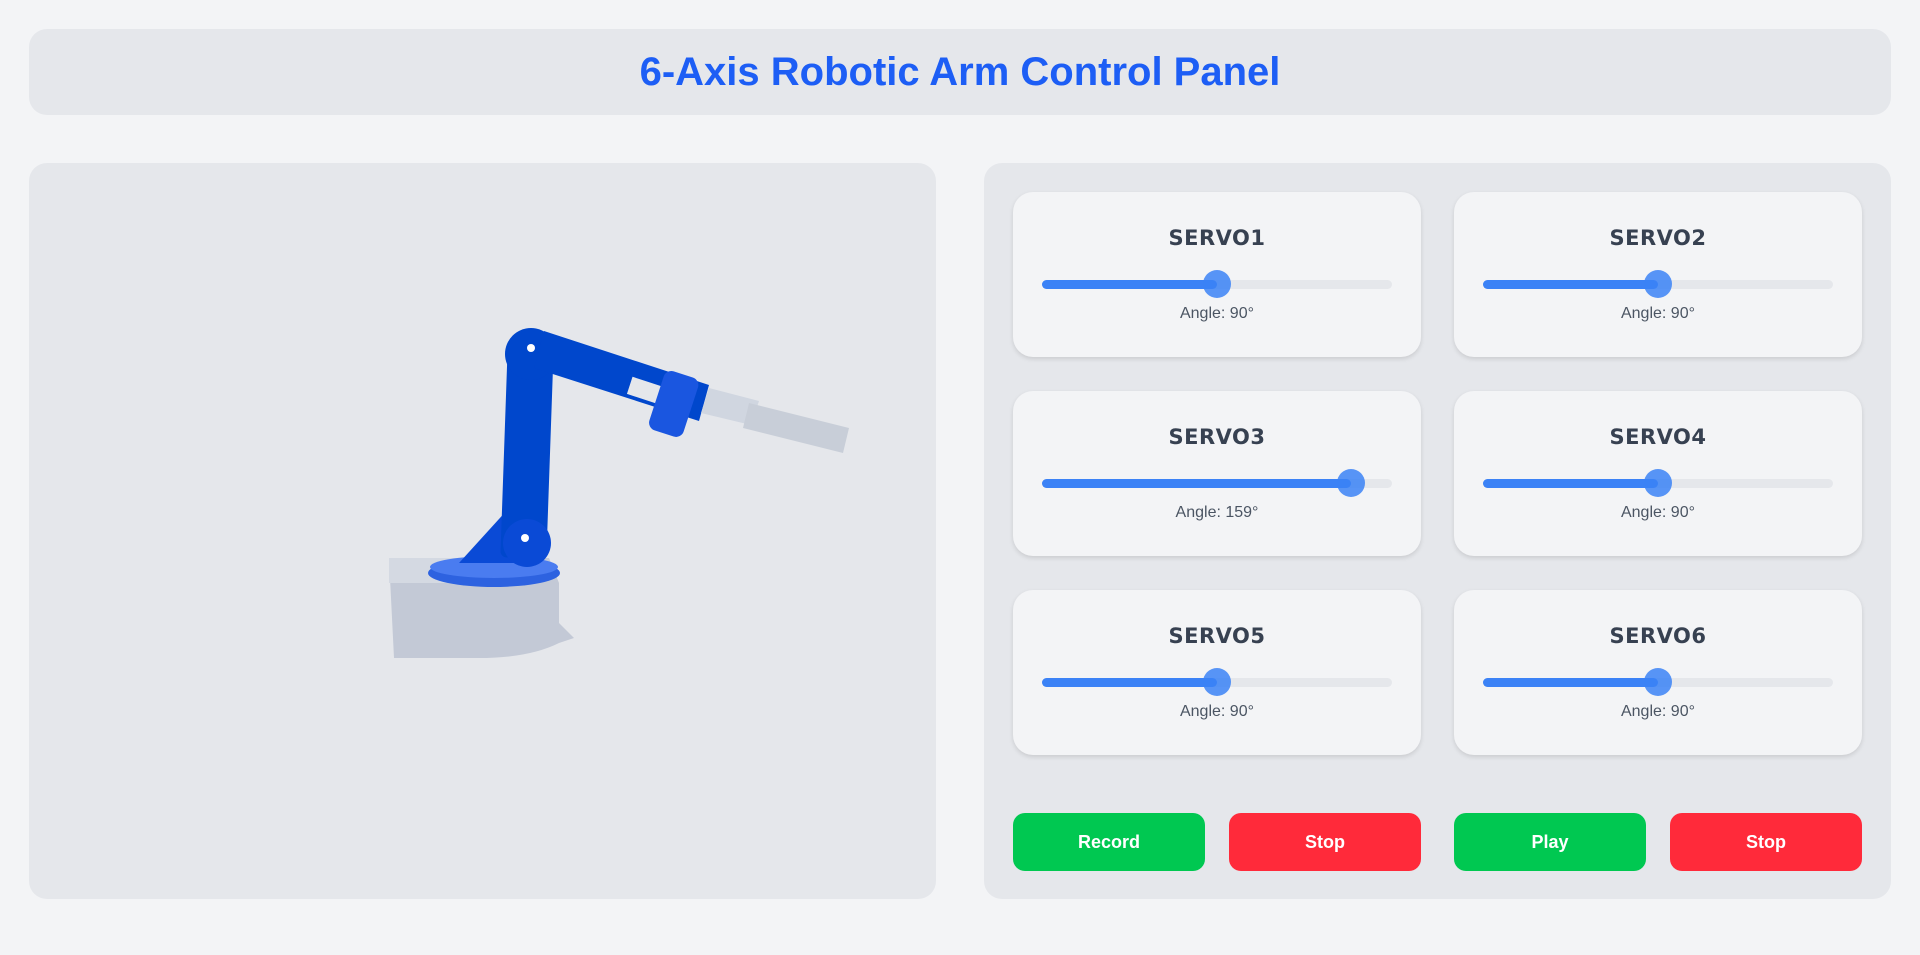 Image resolution: width=1920 pixels, height=955 pixels. What do you see at coordinates (1217, 238) in the screenshot?
I see `servo-name: SERVO1` at bounding box center [1217, 238].